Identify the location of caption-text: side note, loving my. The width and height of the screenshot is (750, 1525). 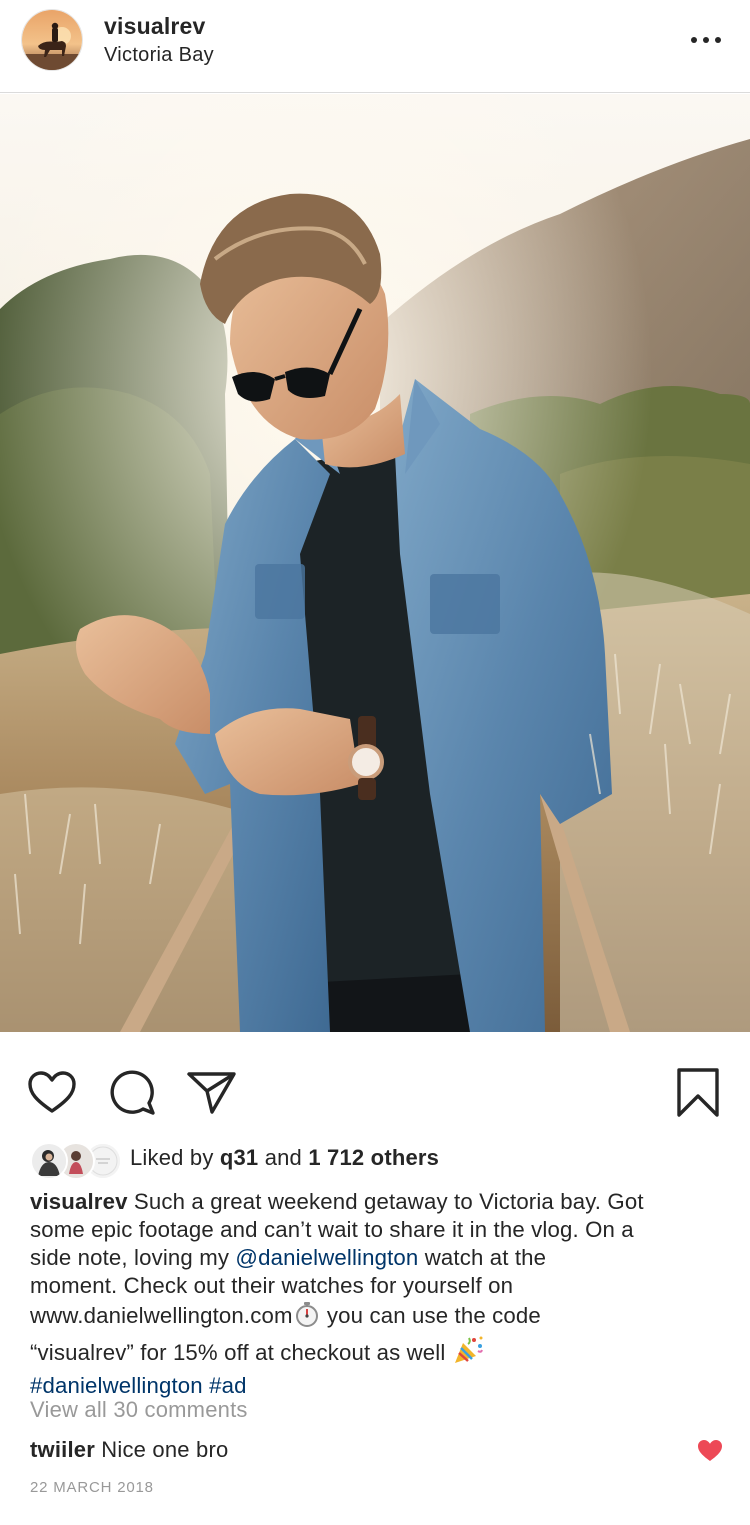
(130, 1257).